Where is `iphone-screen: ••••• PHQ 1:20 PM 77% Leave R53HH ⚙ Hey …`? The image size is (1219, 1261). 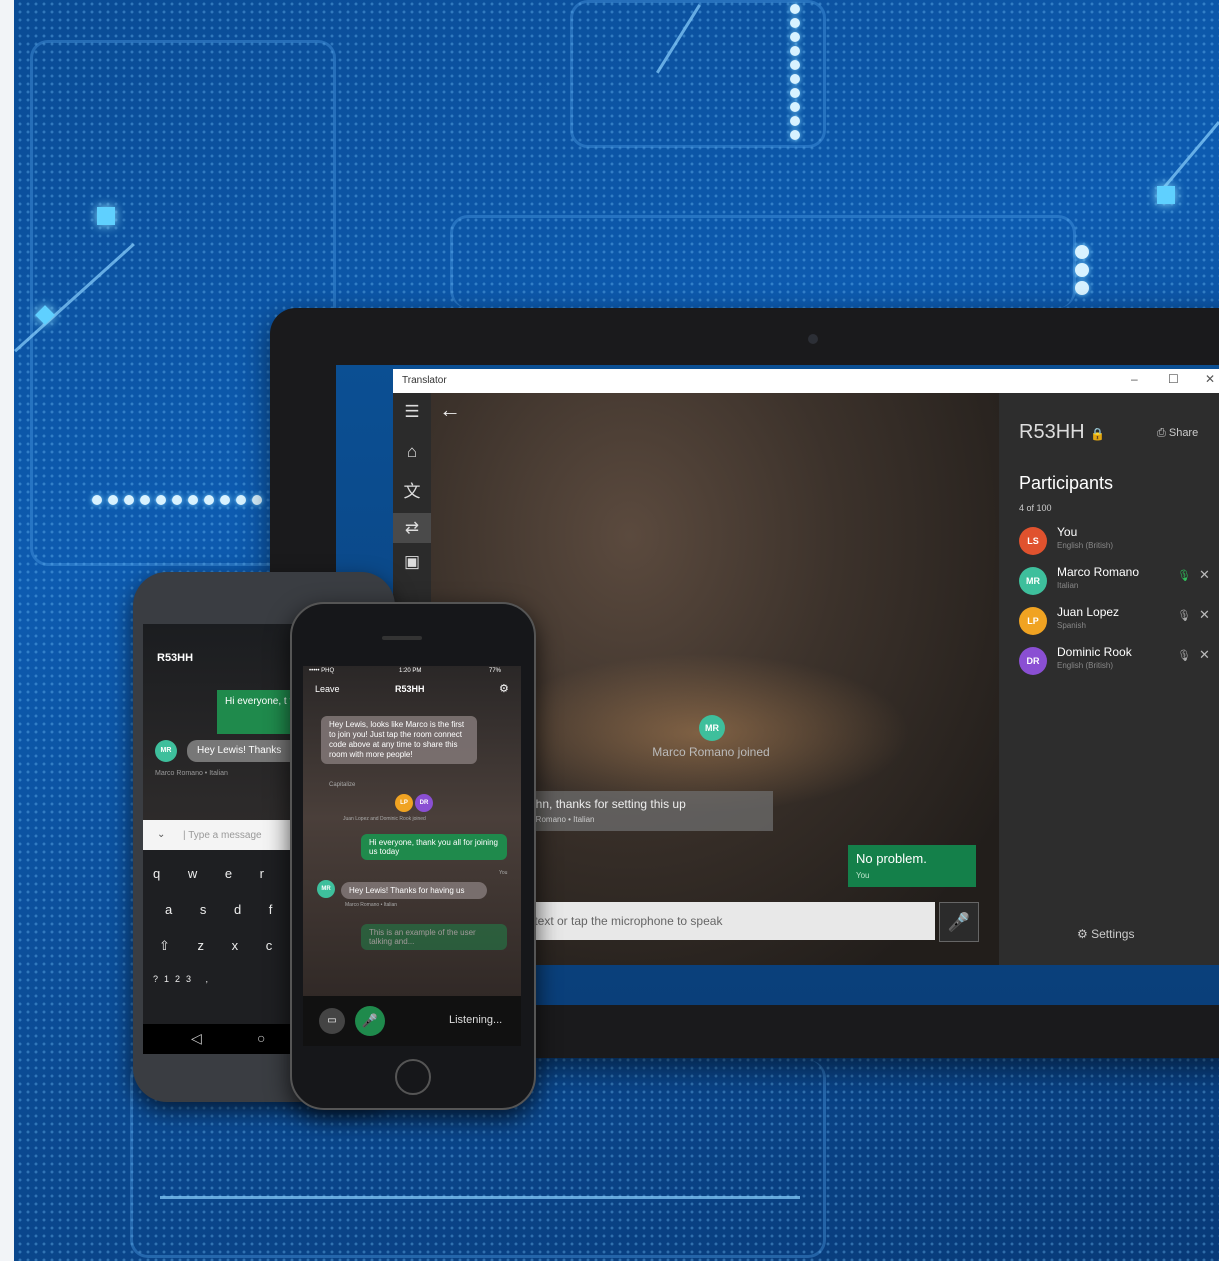
iphone-screen: ••••• PHQ 1:20 PM 77% Leave R53HH ⚙ Hey … is located at coordinates (412, 856).